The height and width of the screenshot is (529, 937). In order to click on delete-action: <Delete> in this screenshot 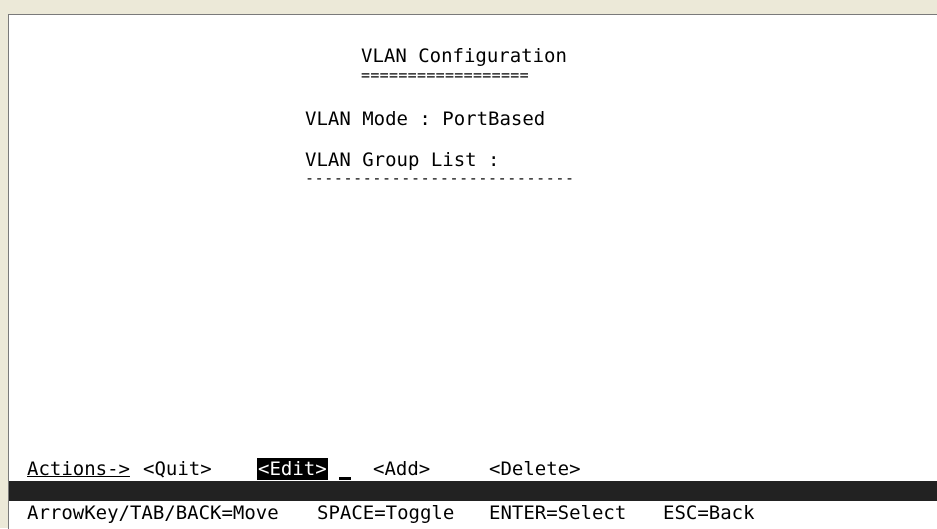, I will do `click(535, 469)`.